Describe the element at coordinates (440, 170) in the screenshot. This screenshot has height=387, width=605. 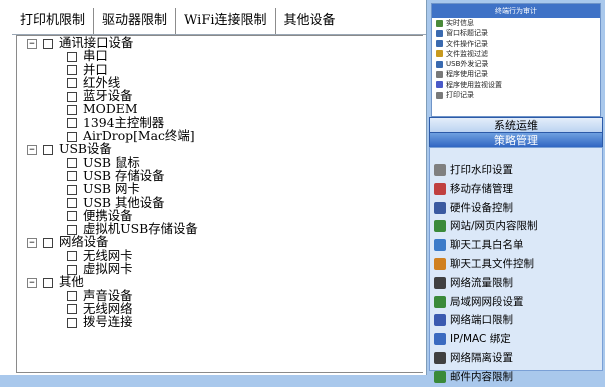
I see `printer-icon` at that location.